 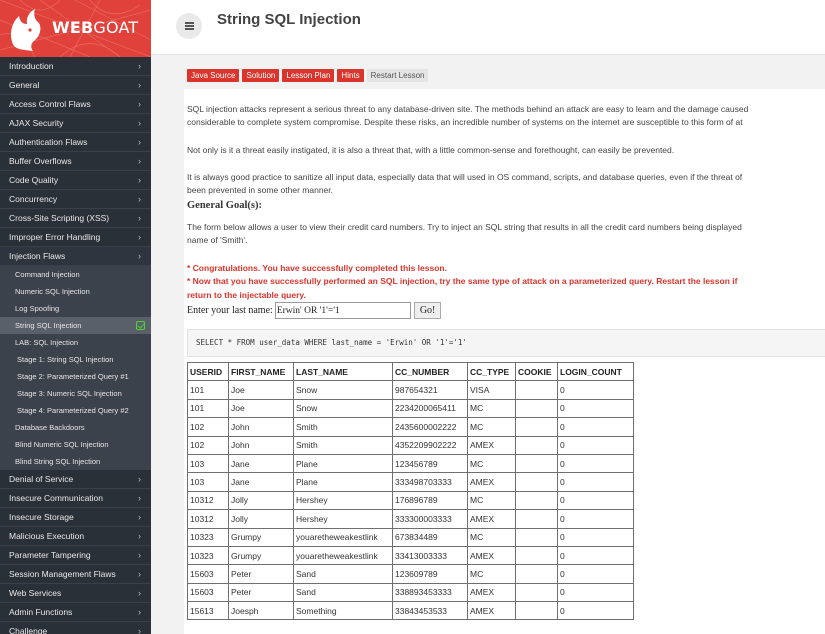 What do you see at coordinates (75, 628) in the screenshot?
I see `nav-item-challenge: Challenge ›` at bounding box center [75, 628].